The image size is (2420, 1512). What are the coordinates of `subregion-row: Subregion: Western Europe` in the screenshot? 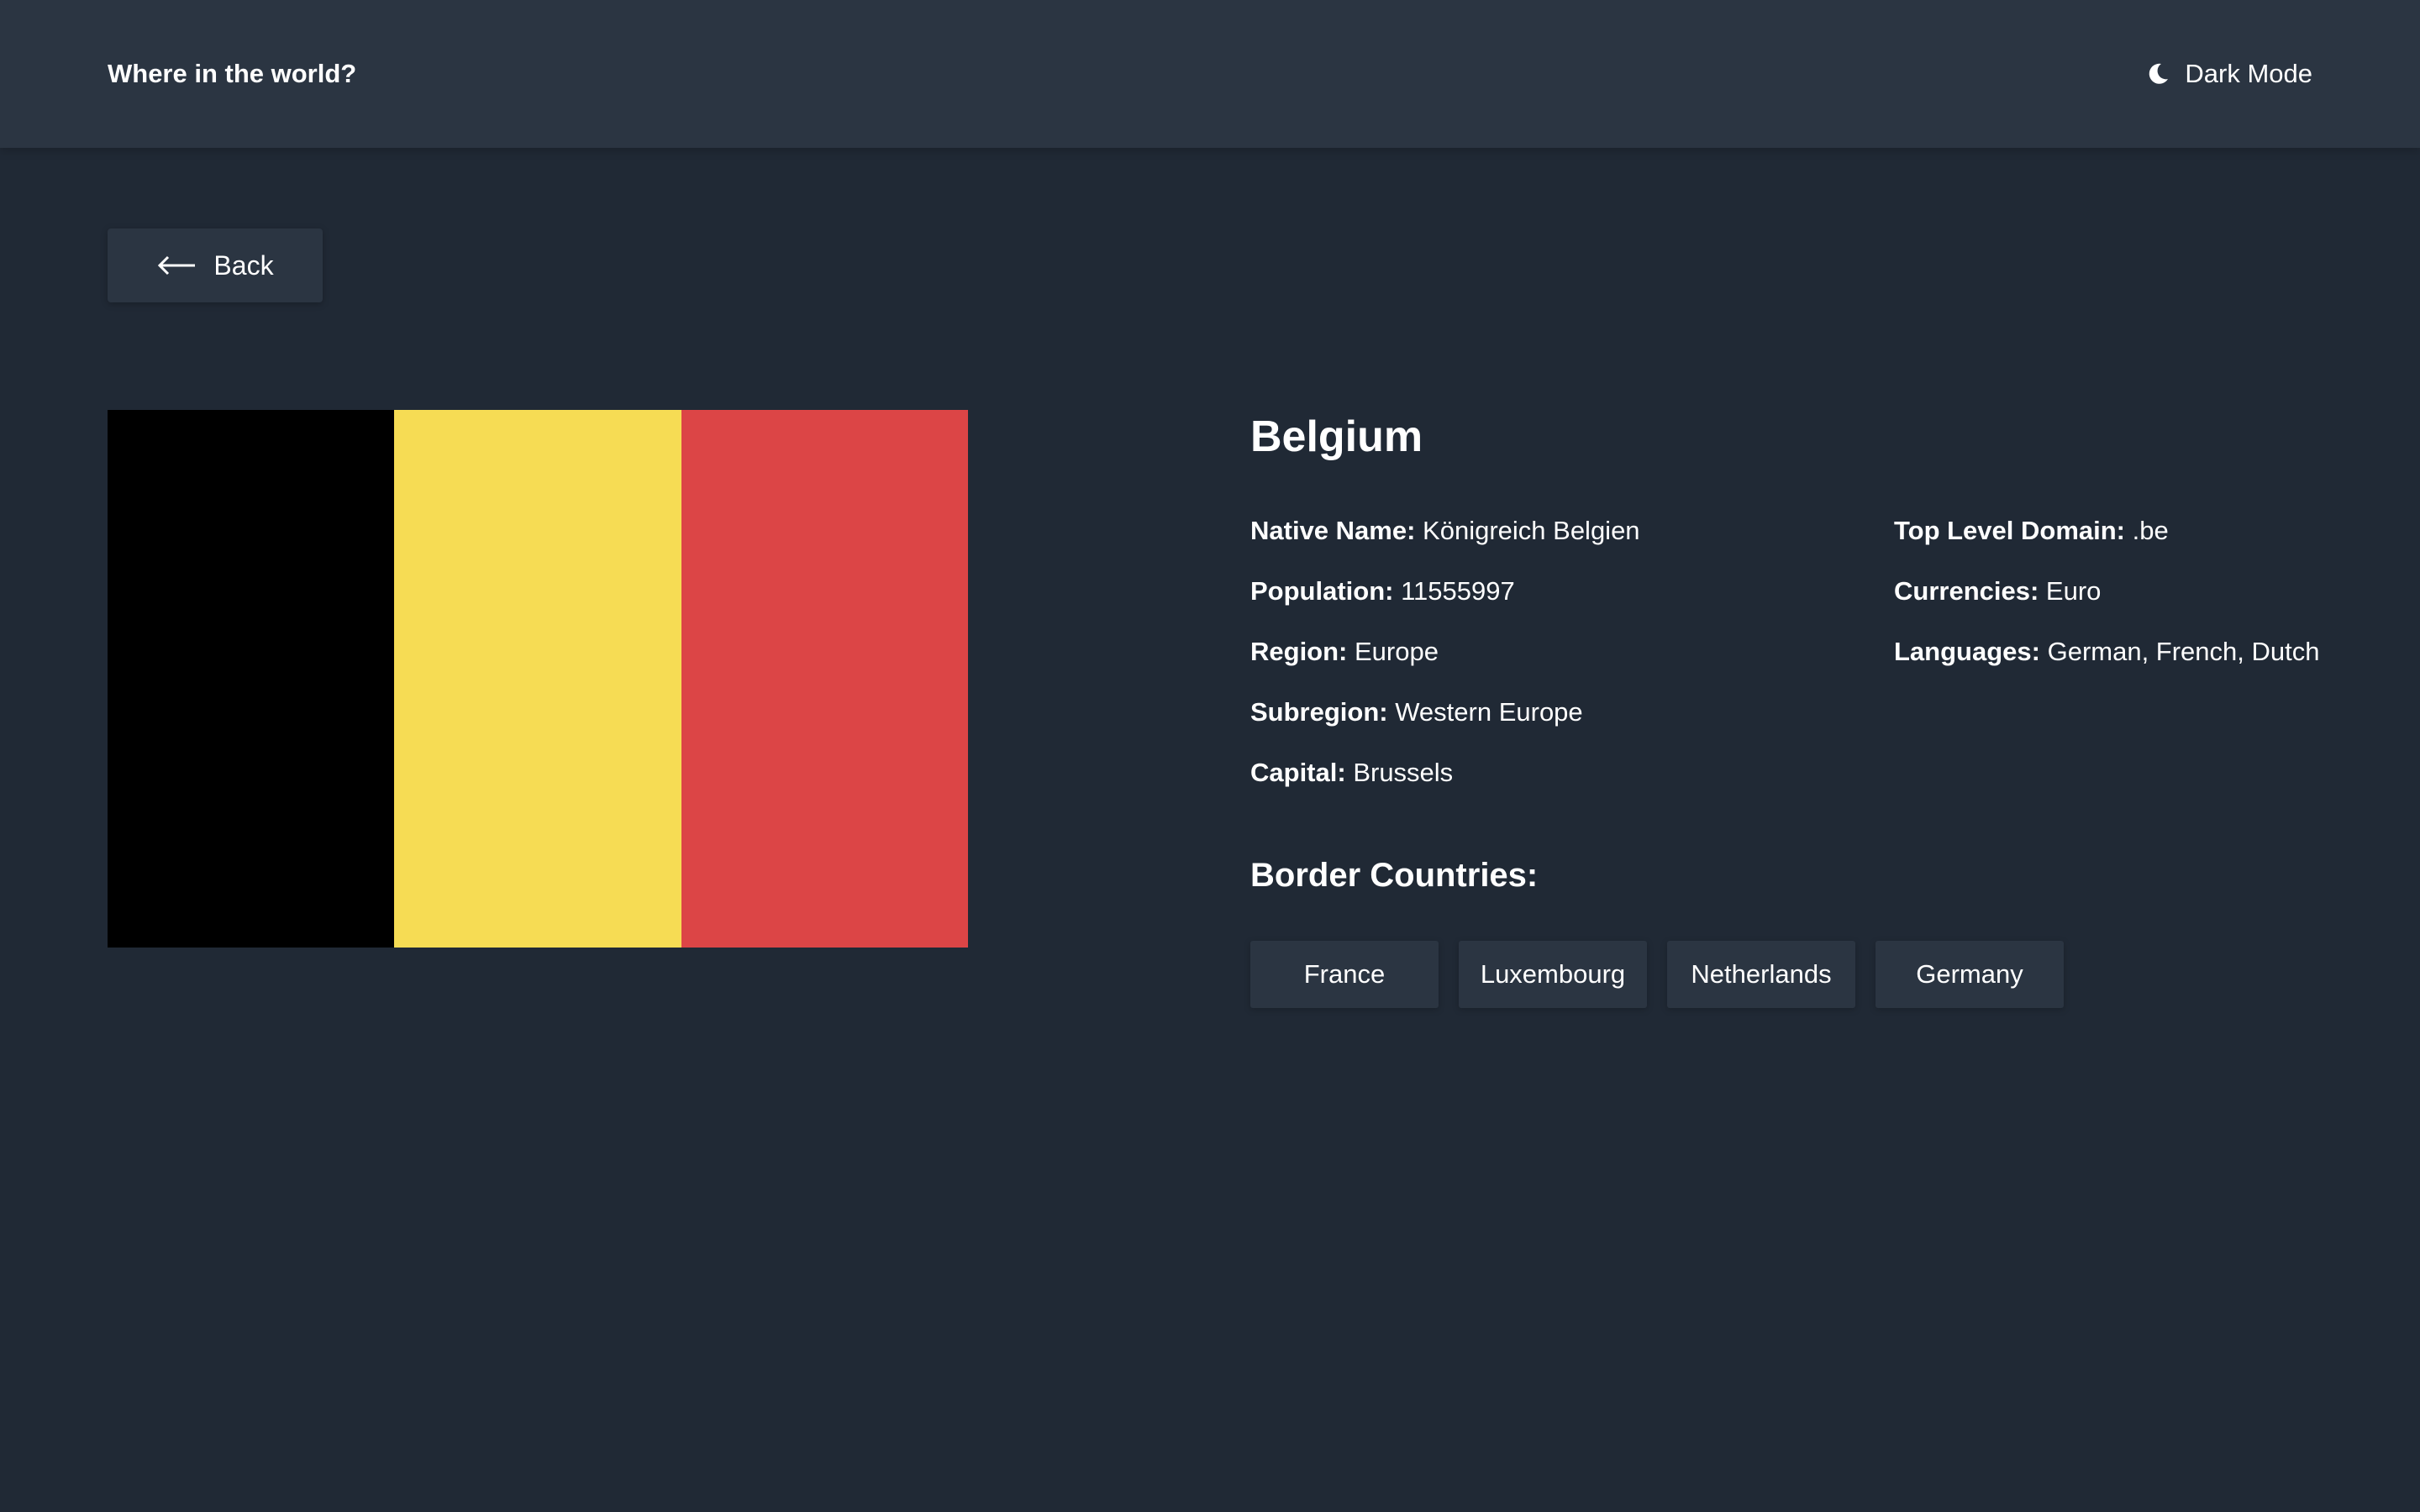 It's located at (1445, 726).